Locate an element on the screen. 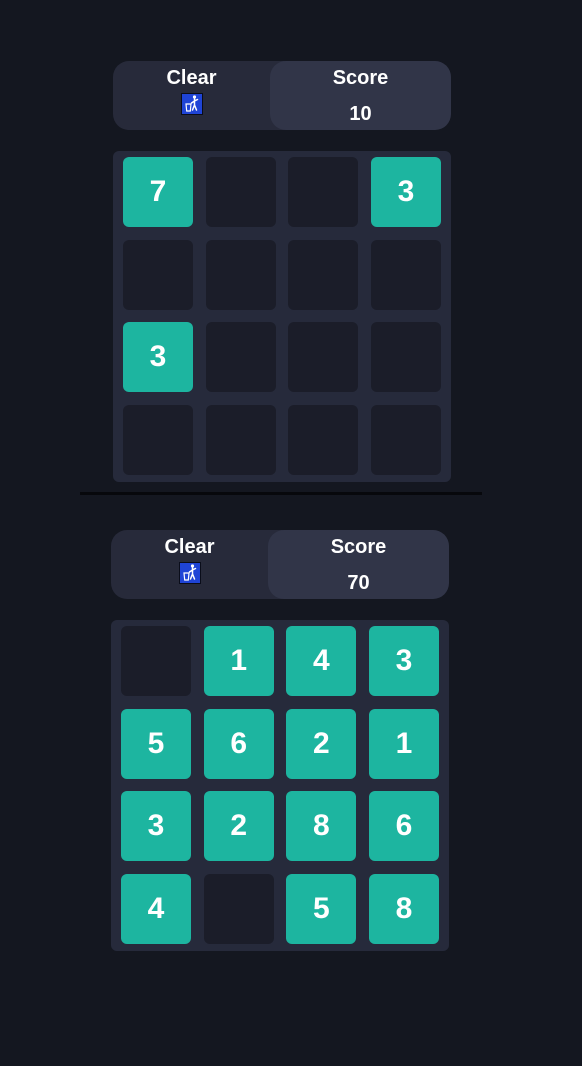  score-value: 70 is located at coordinates (358, 583).